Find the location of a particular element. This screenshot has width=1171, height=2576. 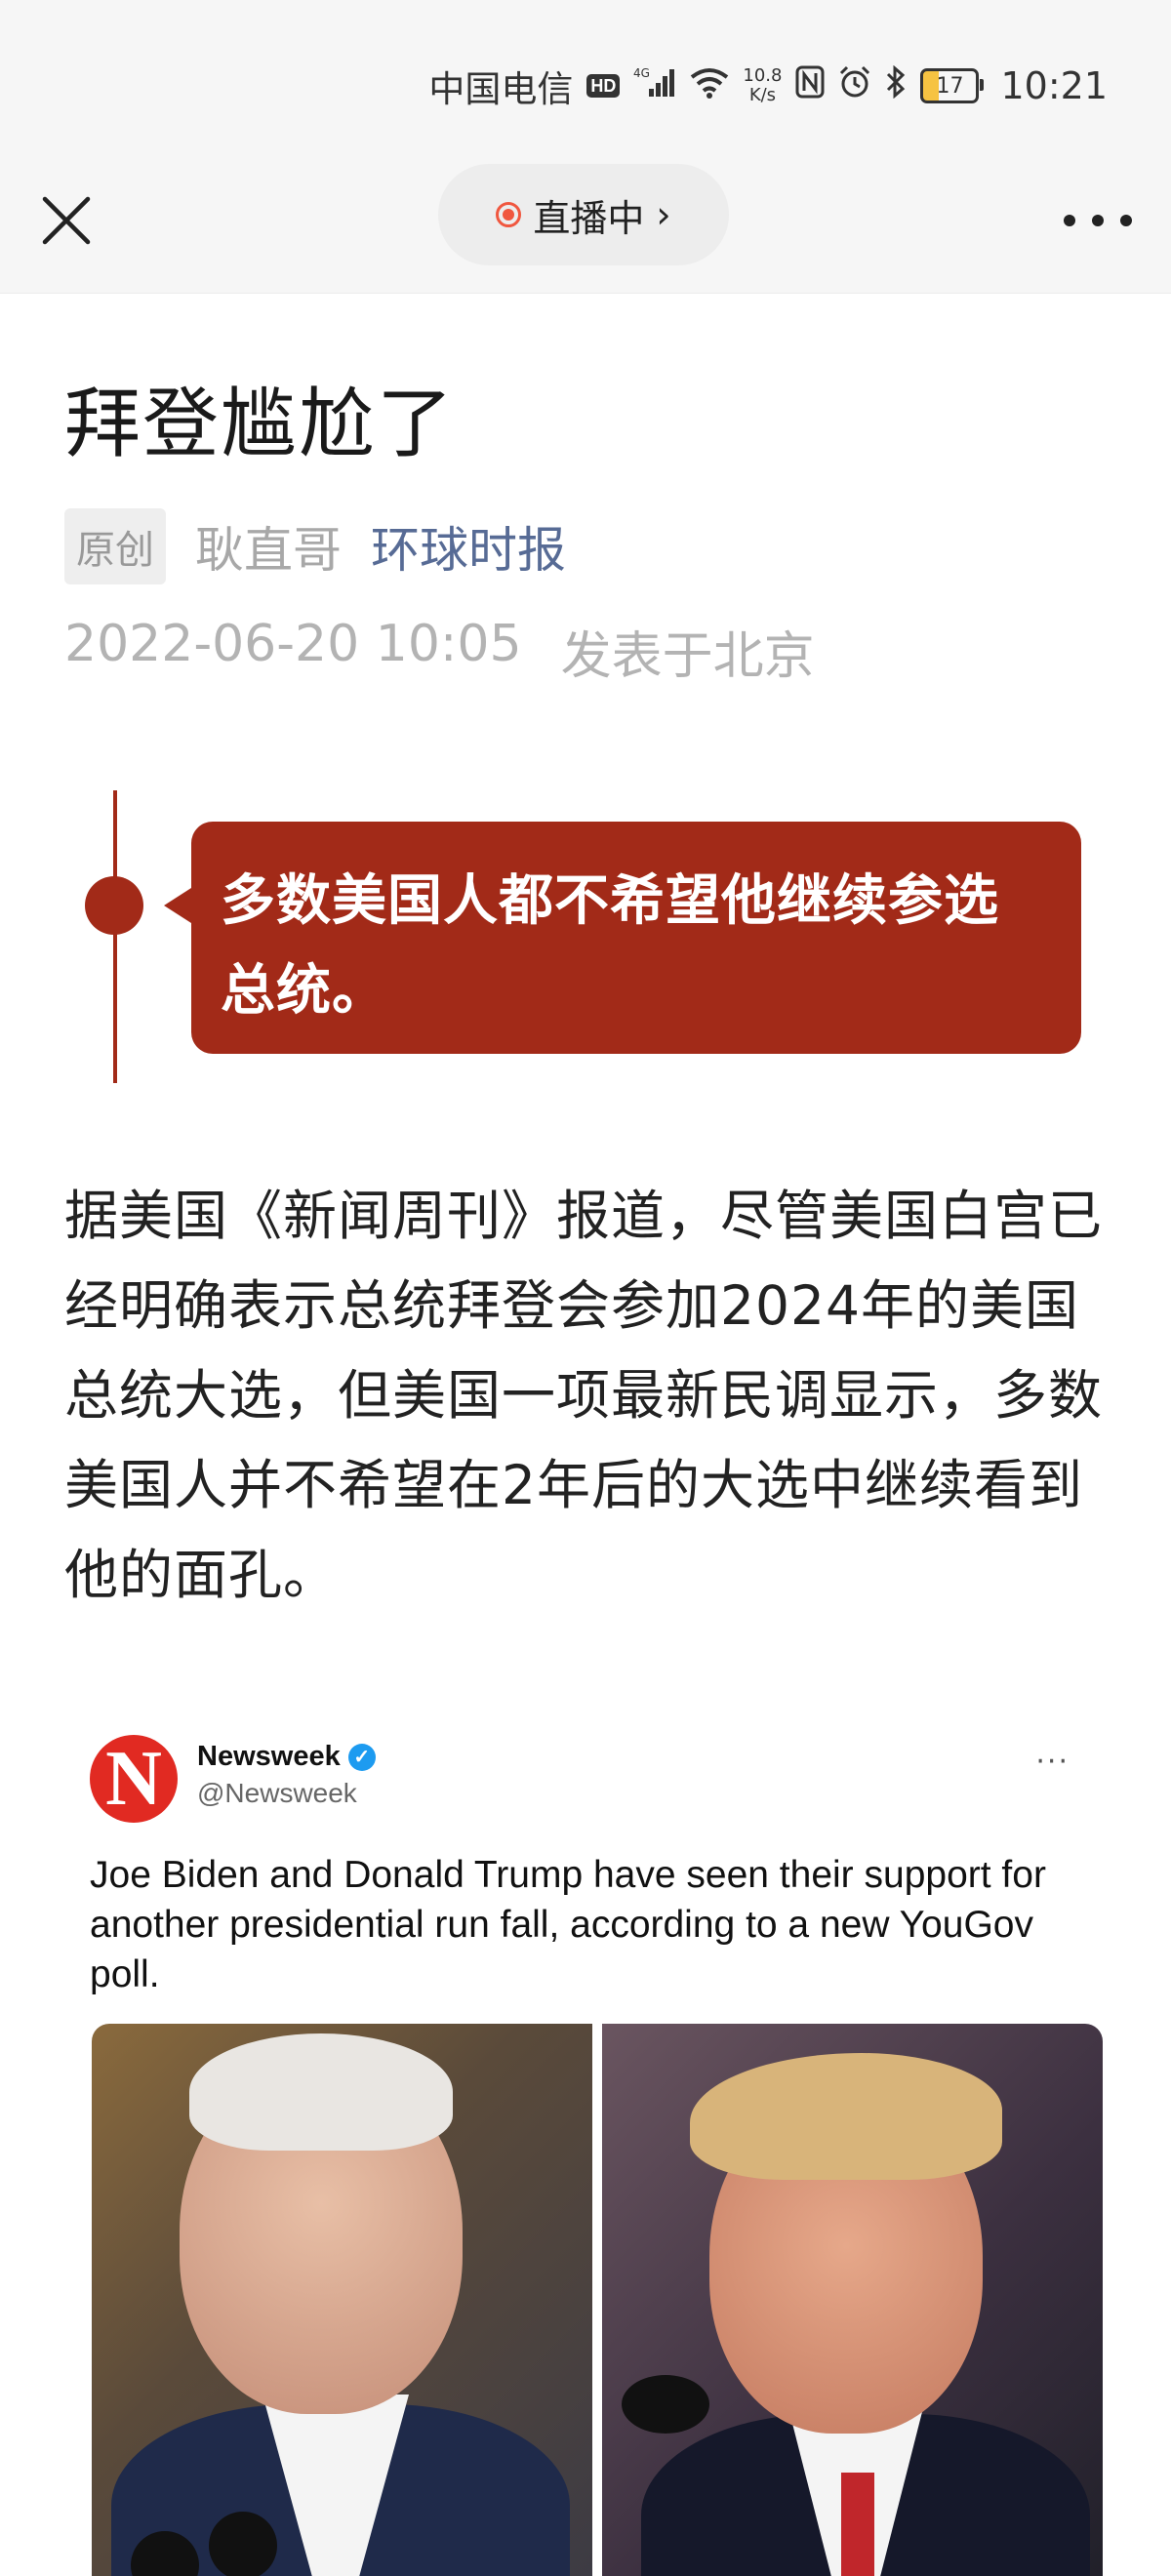

alarm-icon is located at coordinates (854, 86).